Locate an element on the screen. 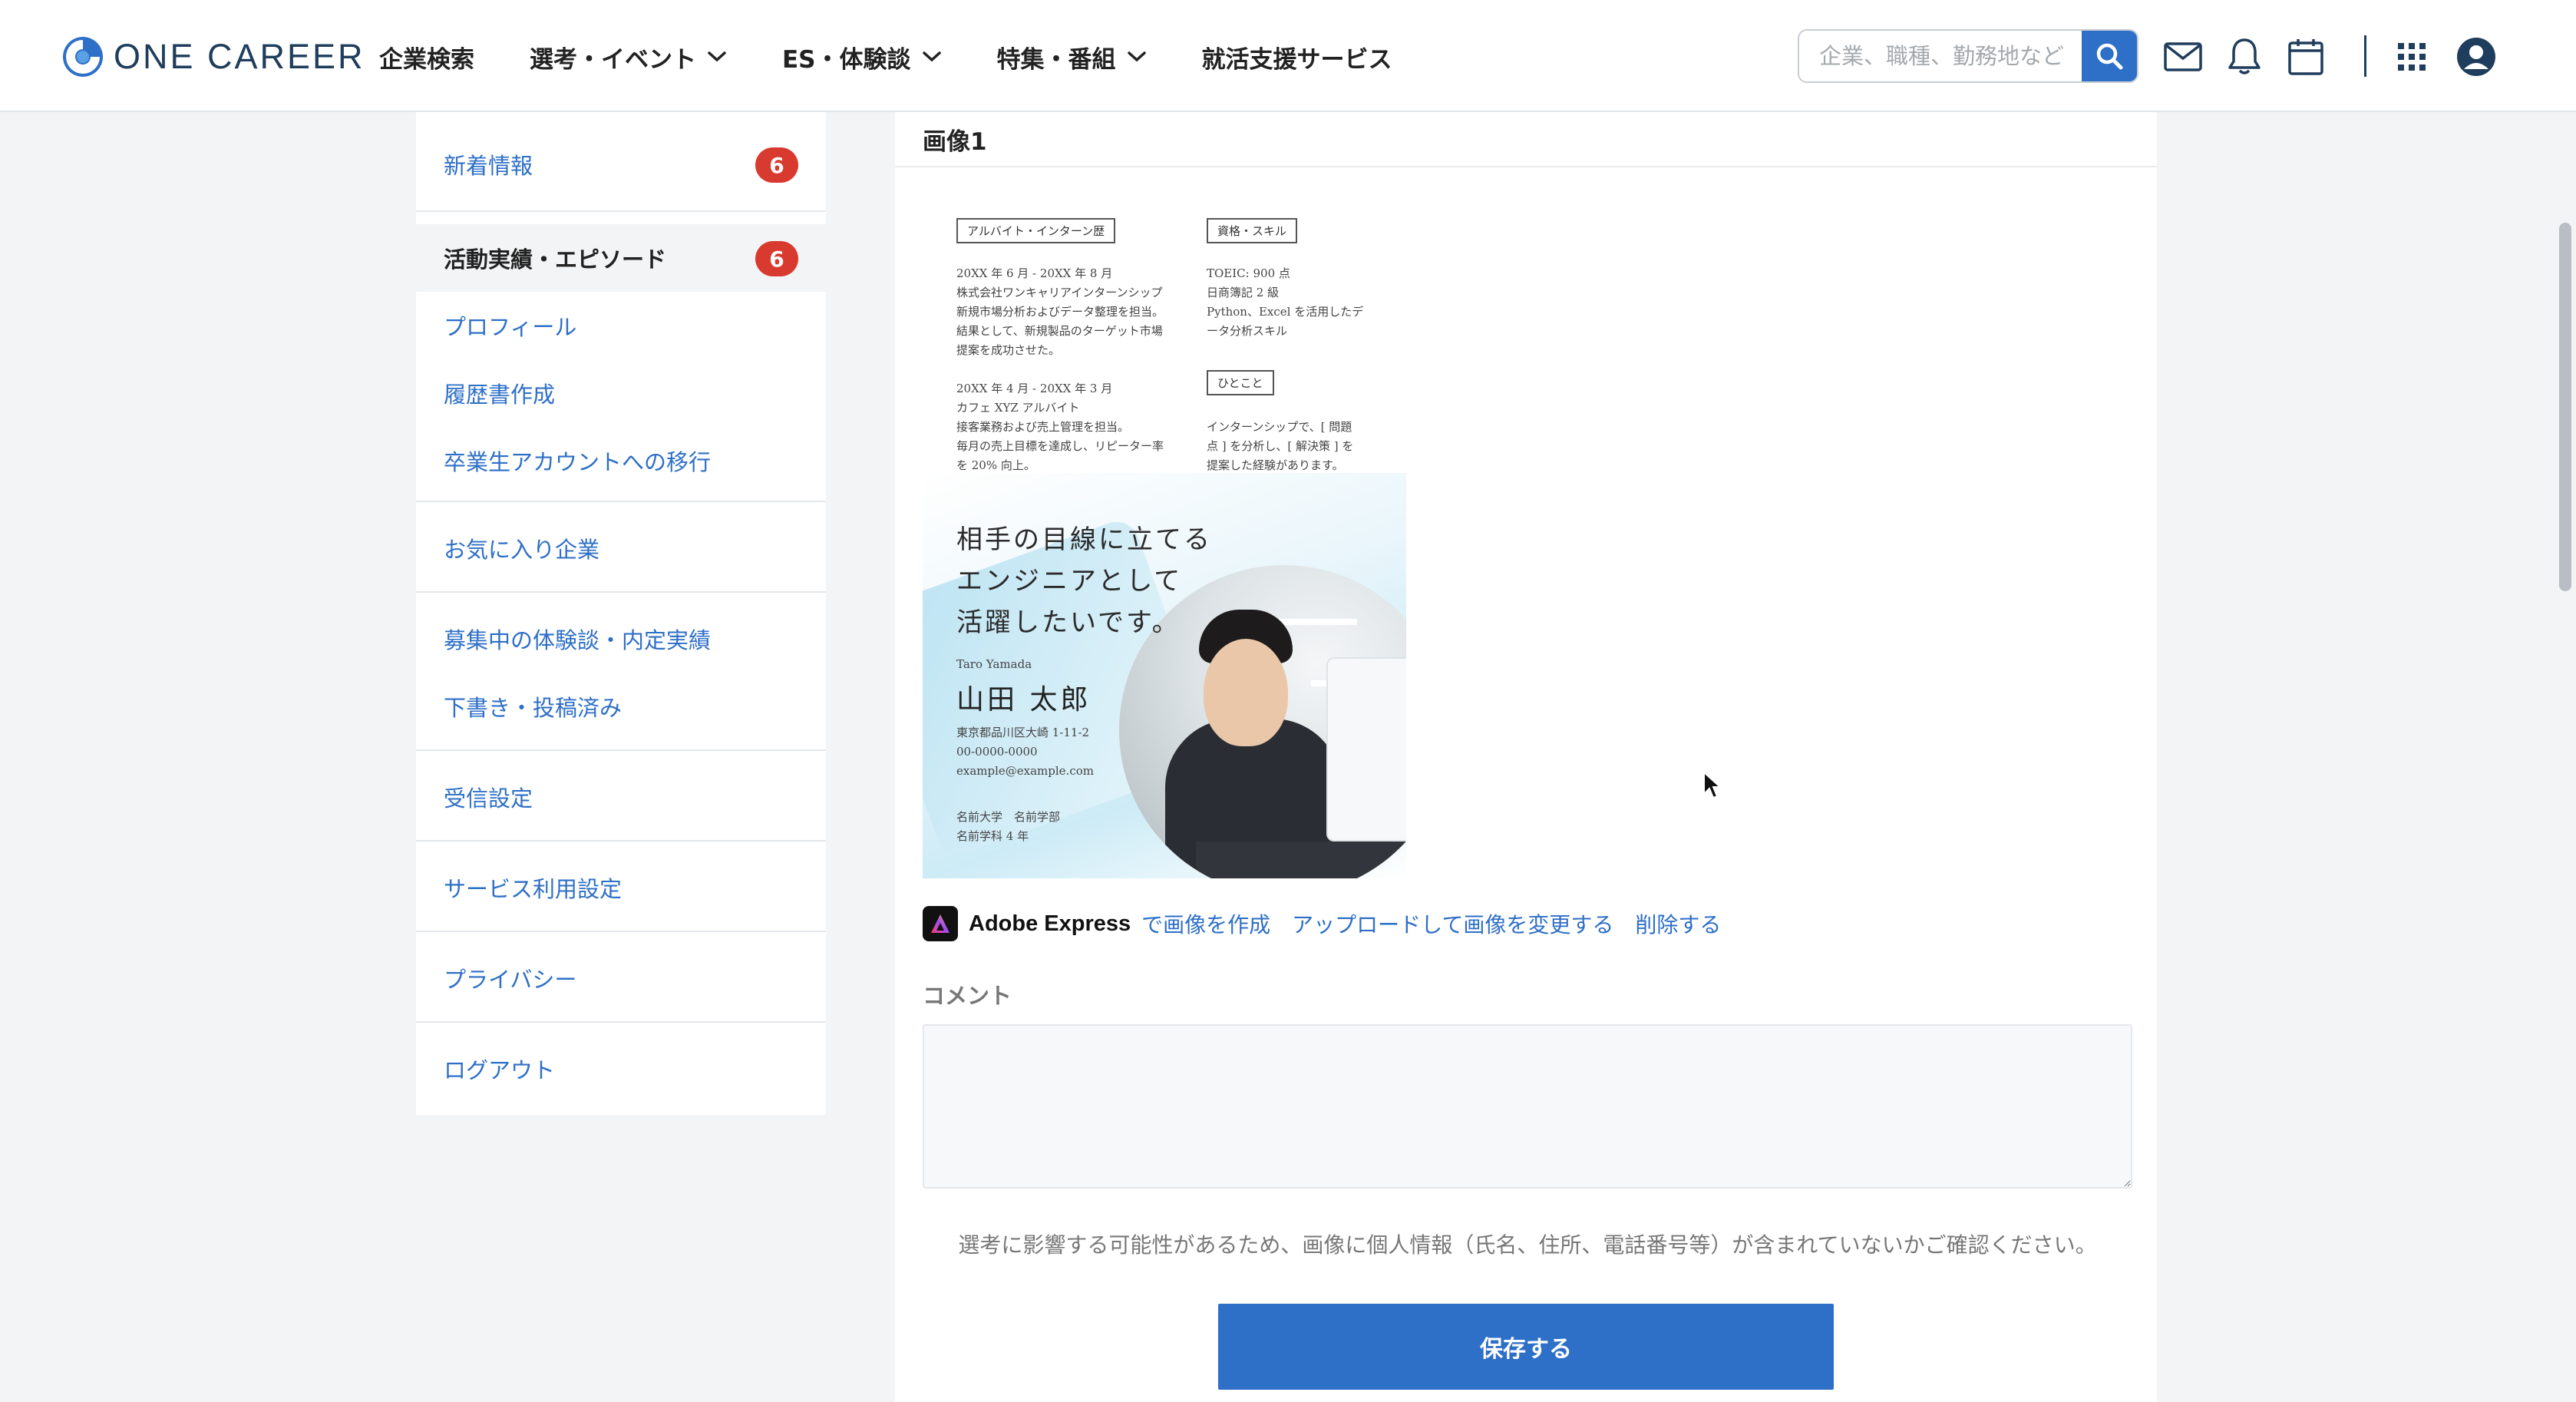  header-divider is located at coordinates (2365, 56).